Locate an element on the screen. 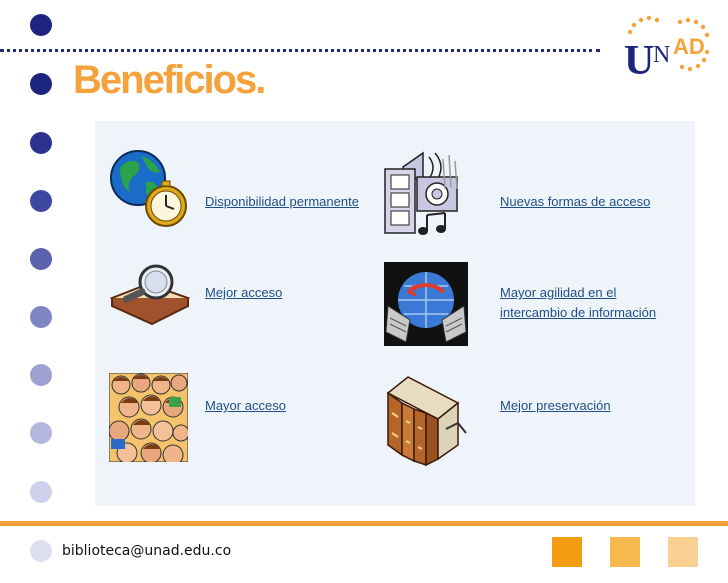  link-nuevas-formas-de-acceso: Nuevas formas de acceso is located at coordinates (575, 202).